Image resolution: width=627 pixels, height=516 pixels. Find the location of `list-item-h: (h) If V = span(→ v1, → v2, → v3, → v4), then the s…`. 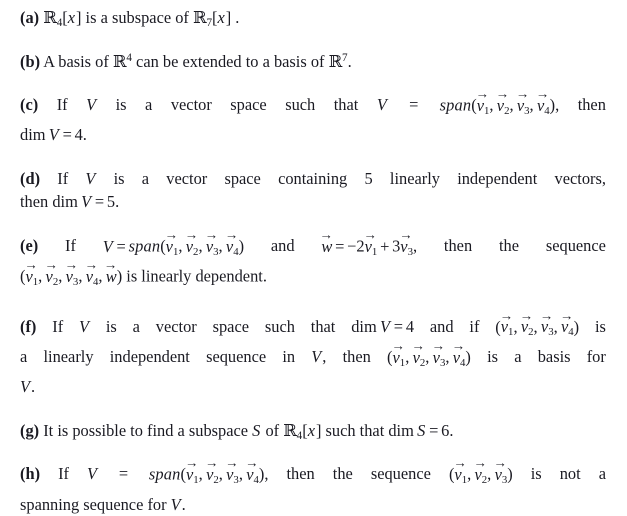

list-item-h: (h) If V = span(→ v1, → v2, → v3, → v4), then the s… is located at coordinates (313, 485).